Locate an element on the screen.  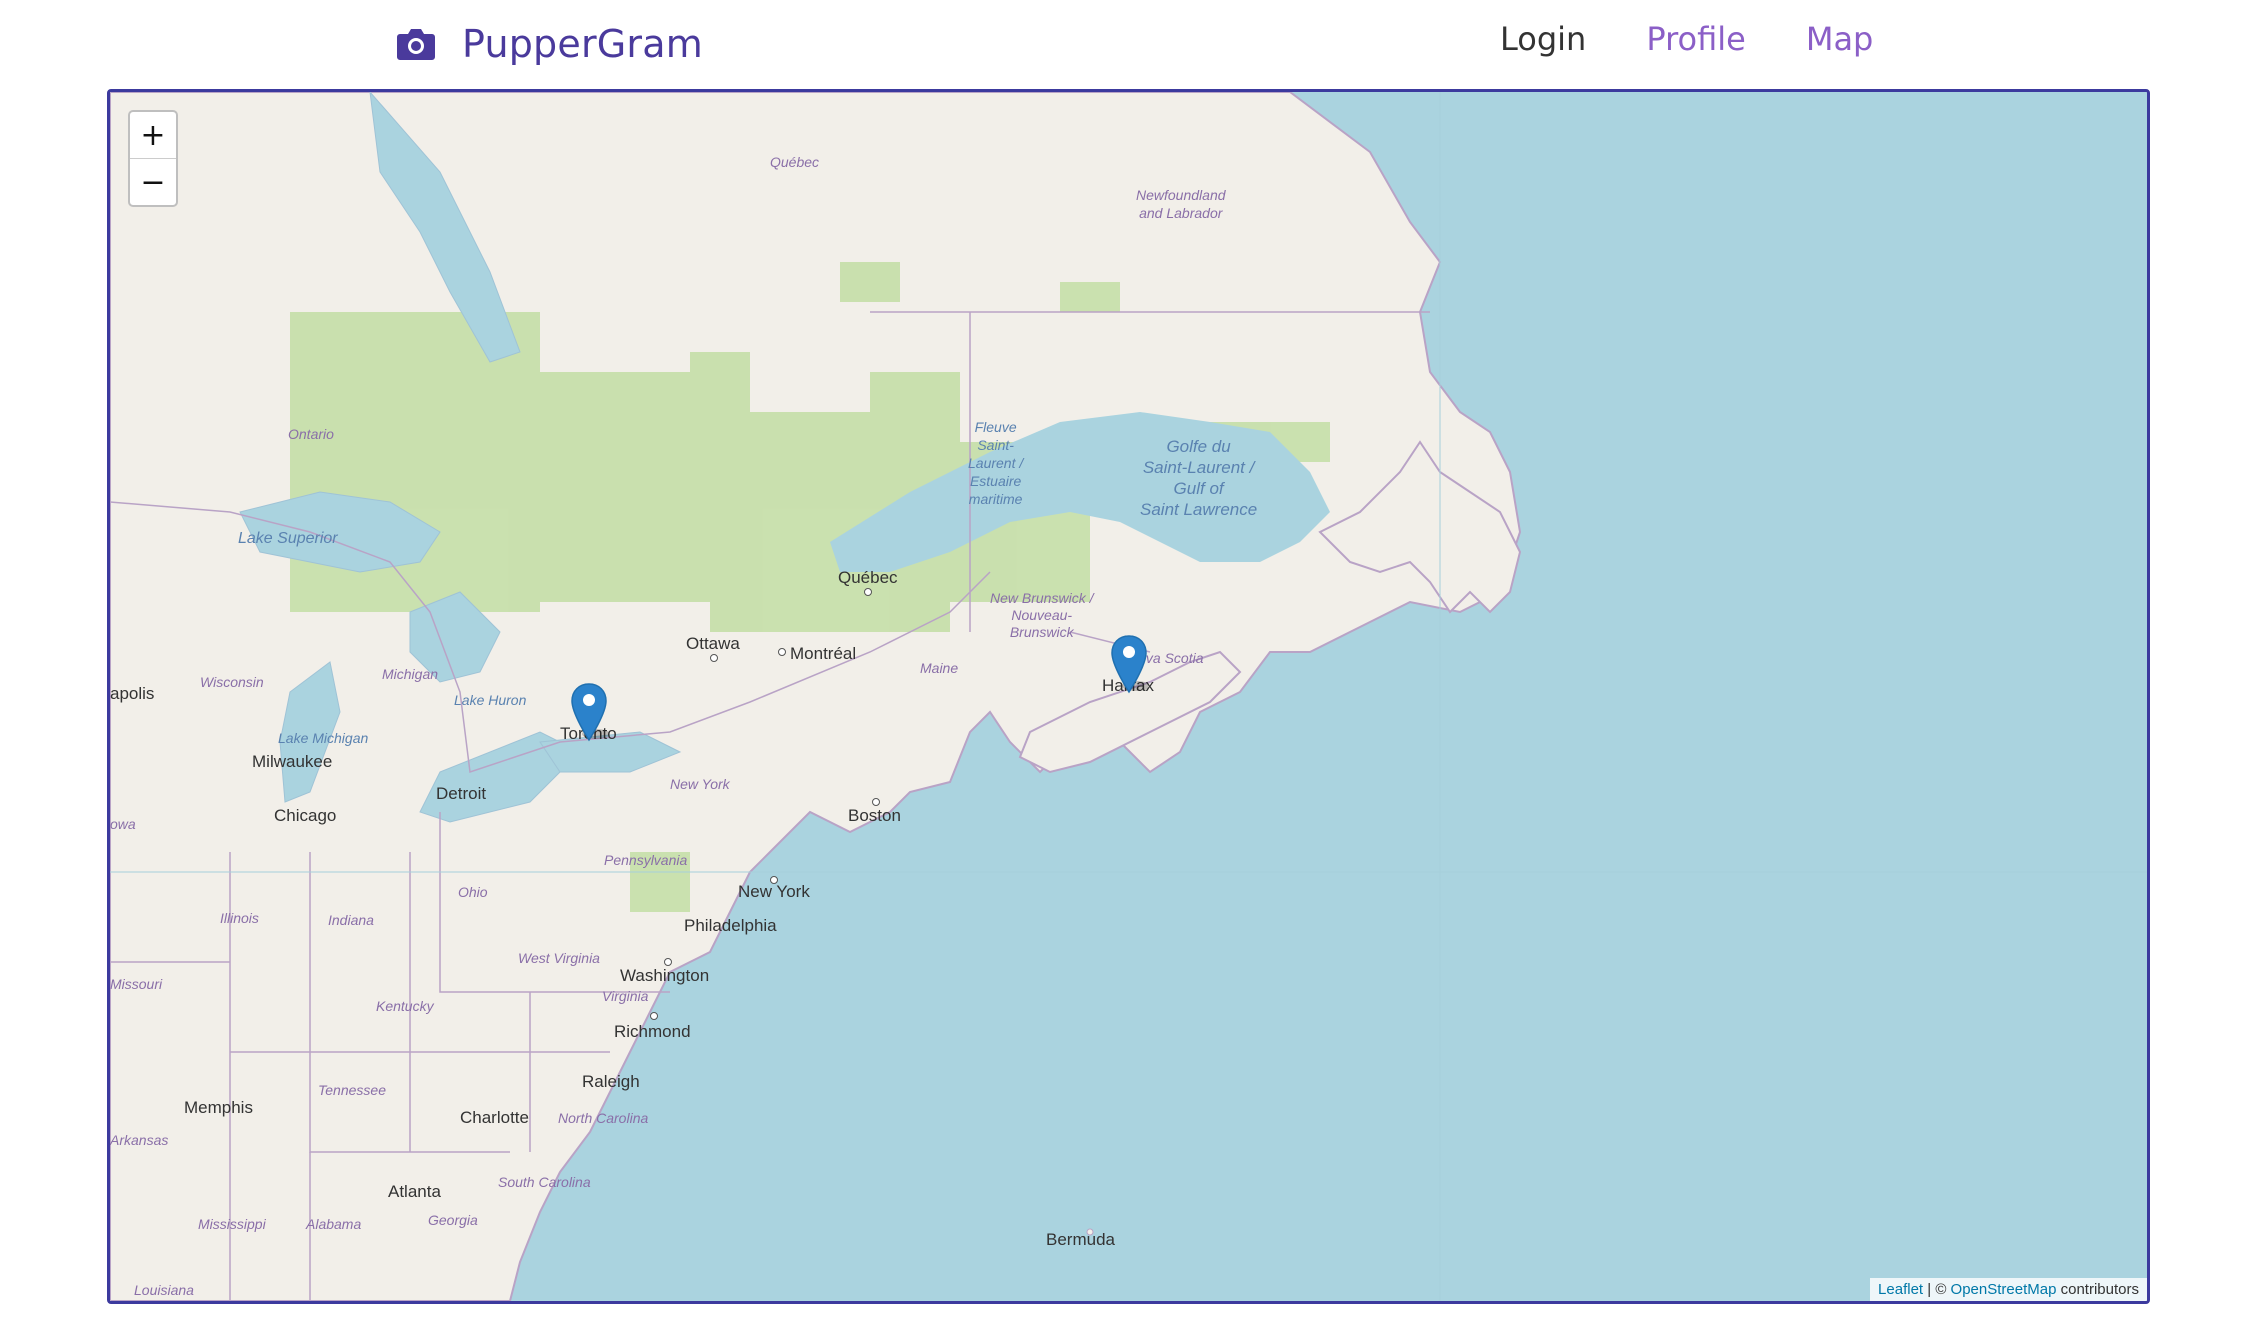
city-dot-quebec is located at coordinates (868, 592).